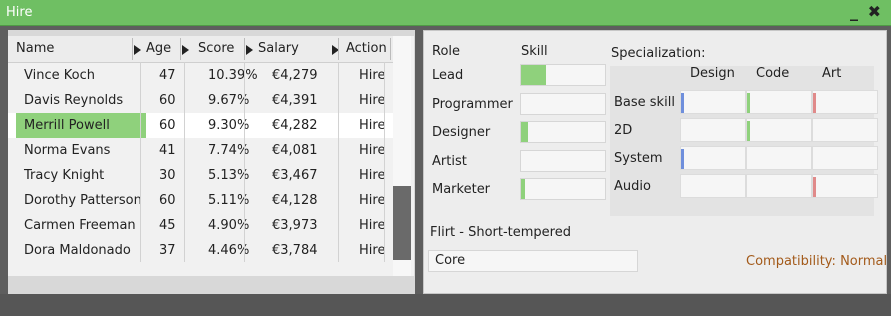 The image size is (891, 316). Describe the element at coordinates (402, 223) in the screenshot. I see `table-scrollbar-thumb` at that location.